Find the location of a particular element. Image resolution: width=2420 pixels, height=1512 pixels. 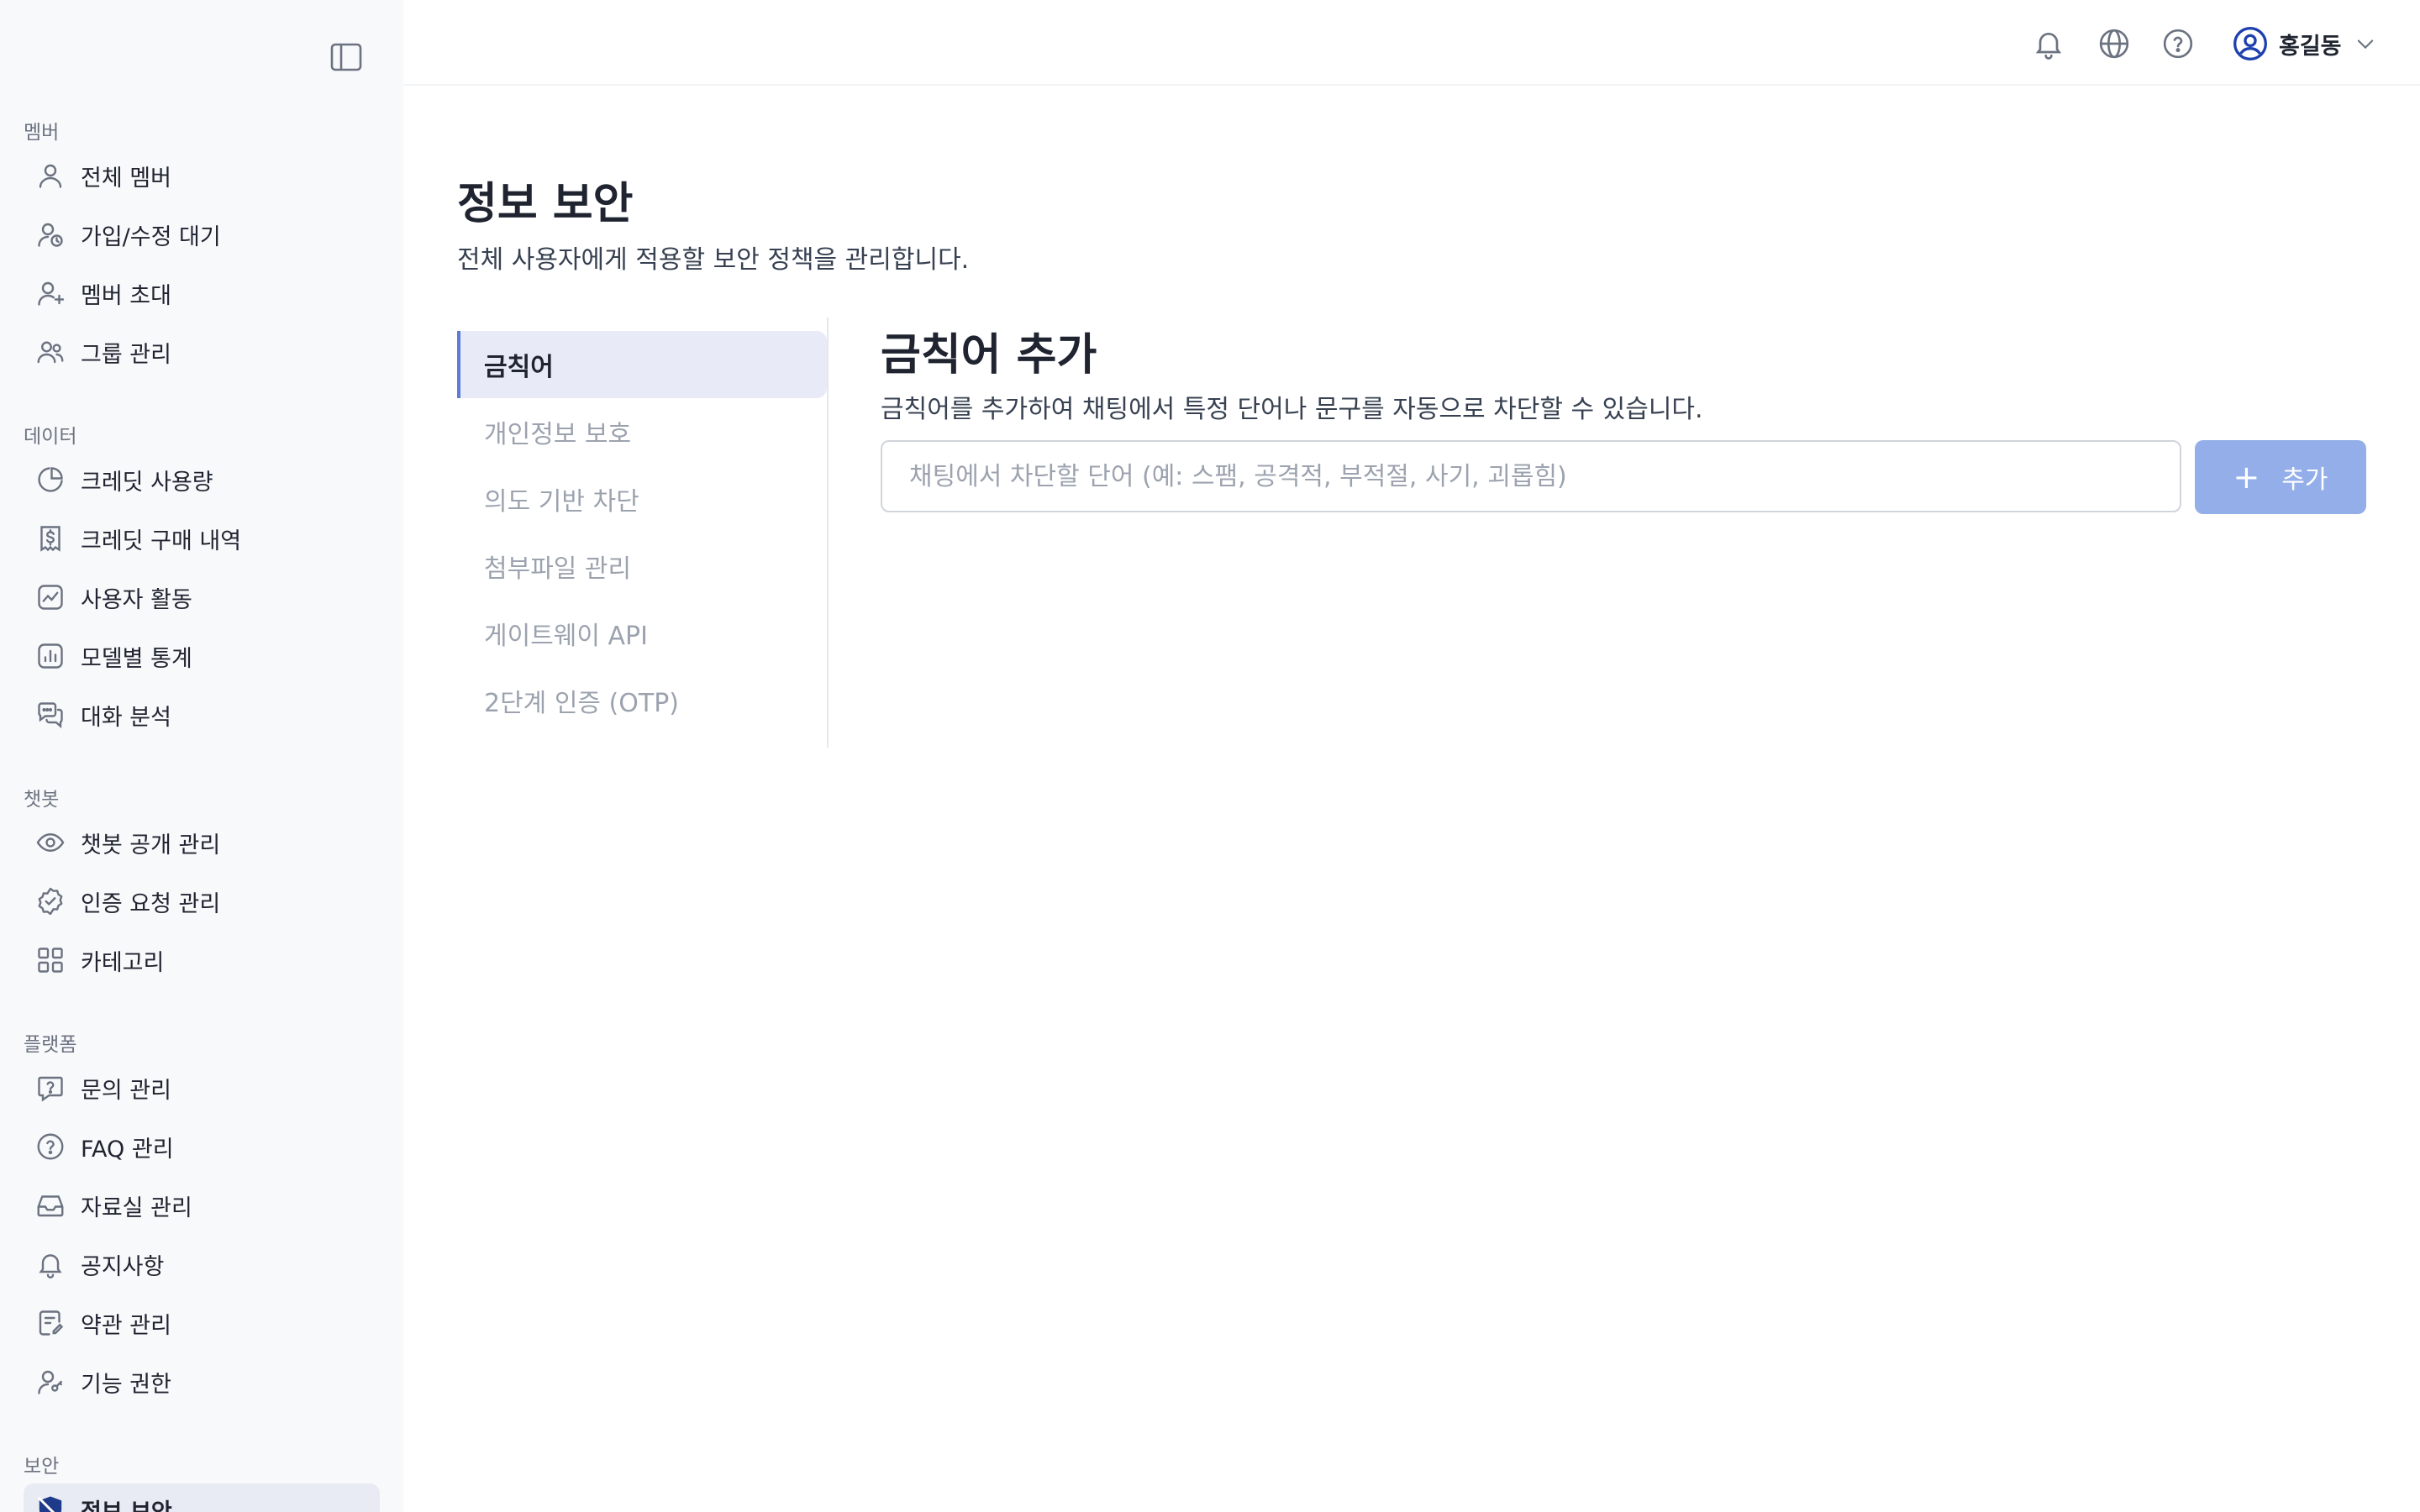

sidebar-item-category: 카테고리 is located at coordinates (202, 960).